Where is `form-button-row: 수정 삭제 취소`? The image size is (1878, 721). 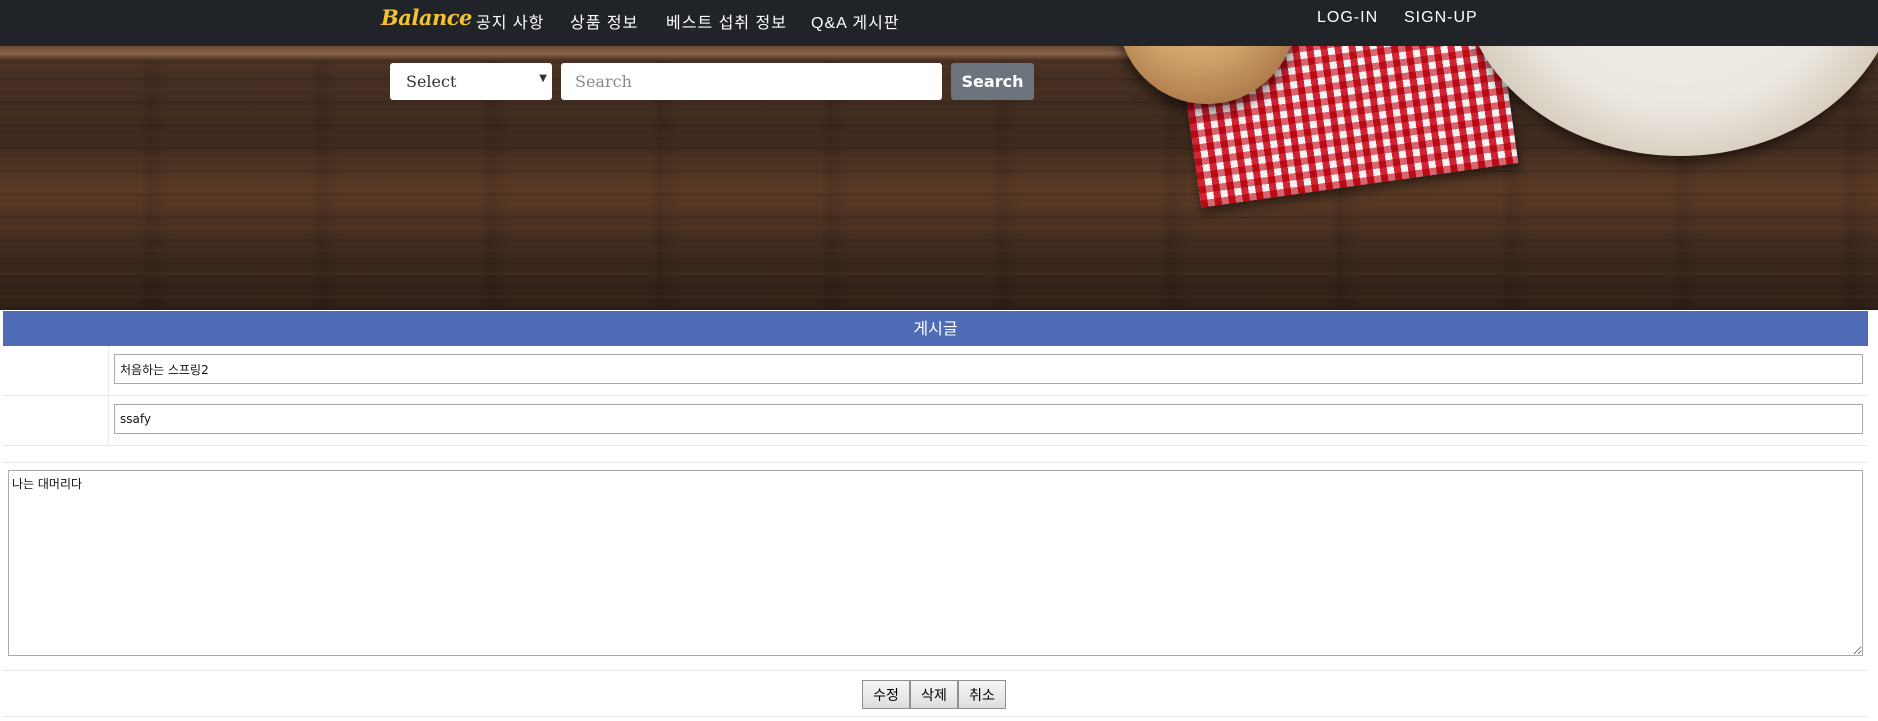
form-button-row: 수정 삭제 취소 is located at coordinates (935, 693).